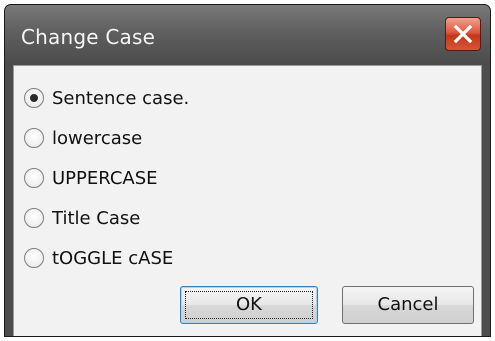 The height and width of the screenshot is (341, 495). I want to click on ok-button-label: OK, so click(249, 304).